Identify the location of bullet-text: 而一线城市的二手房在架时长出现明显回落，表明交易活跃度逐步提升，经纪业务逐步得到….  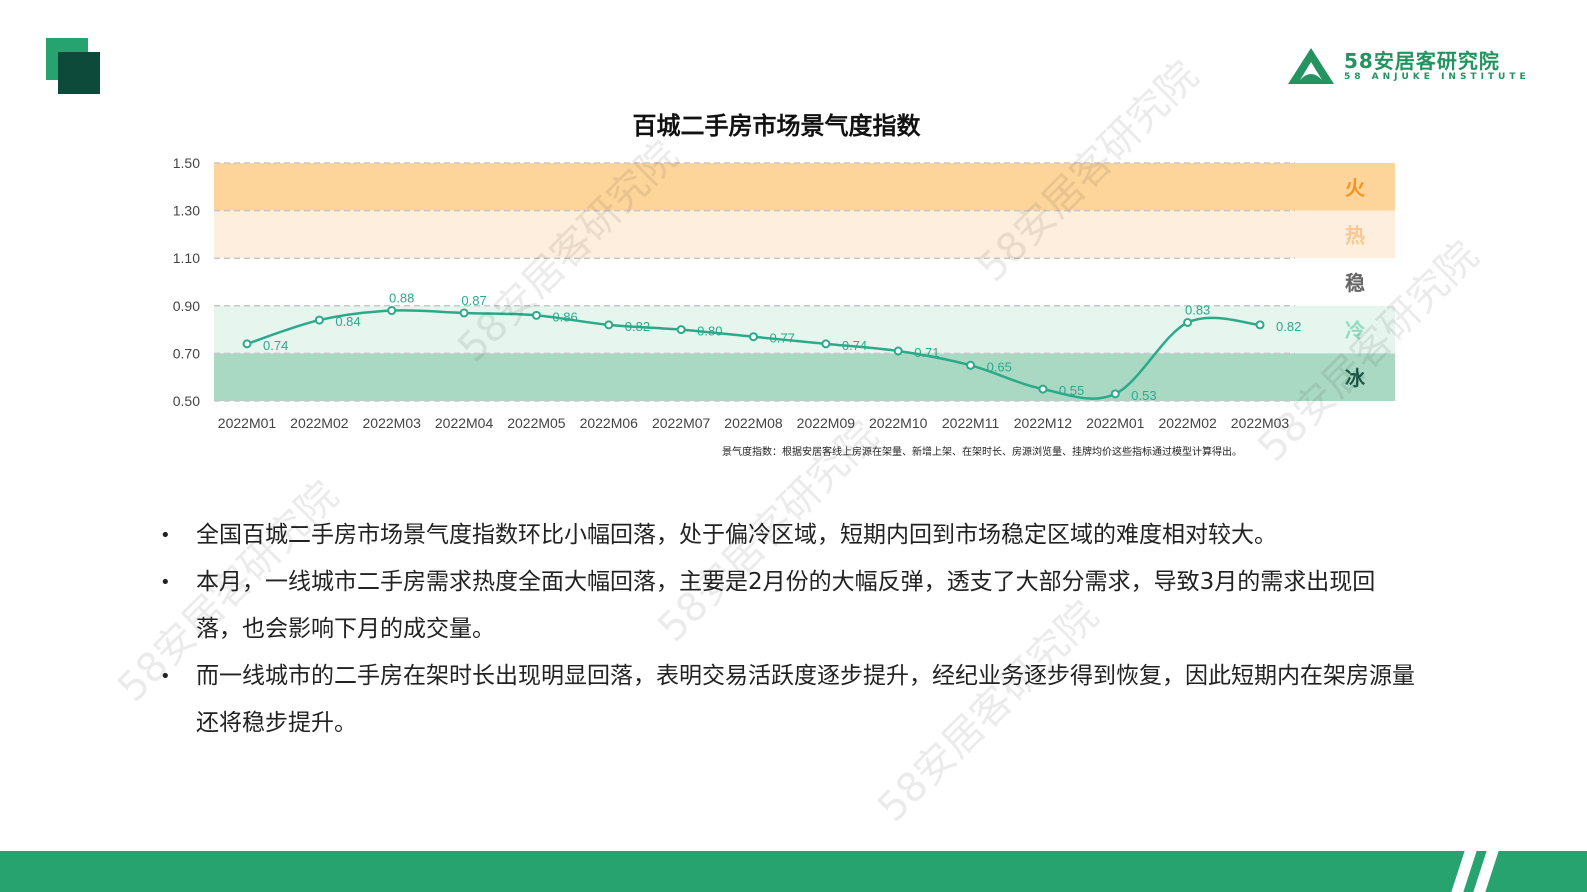
(805, 699).